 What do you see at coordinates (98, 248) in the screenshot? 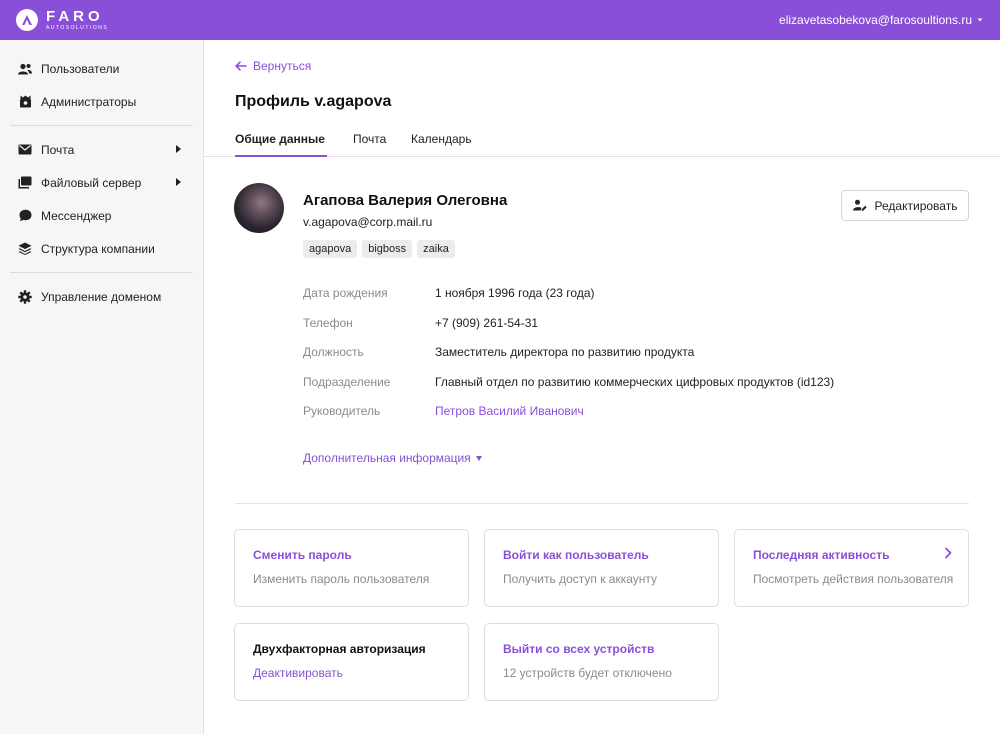
I see `sidebar-item-label: Структура компании` at bounding box center [98, 248].